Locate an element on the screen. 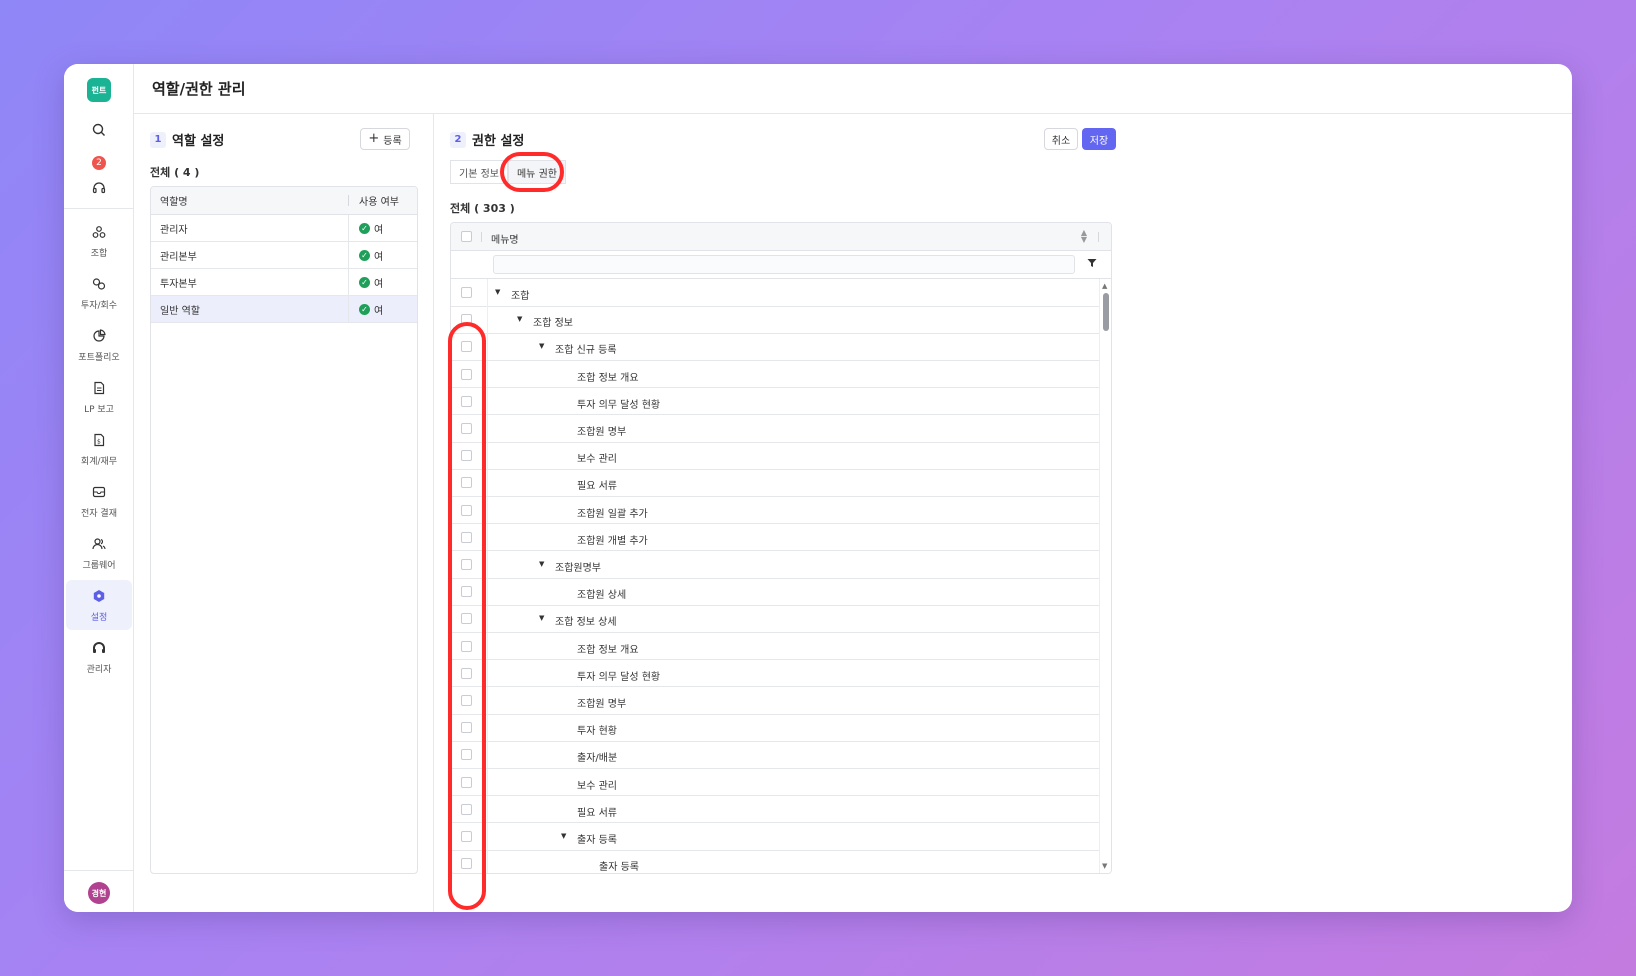  search-icon is located at coordinates (99, 130).